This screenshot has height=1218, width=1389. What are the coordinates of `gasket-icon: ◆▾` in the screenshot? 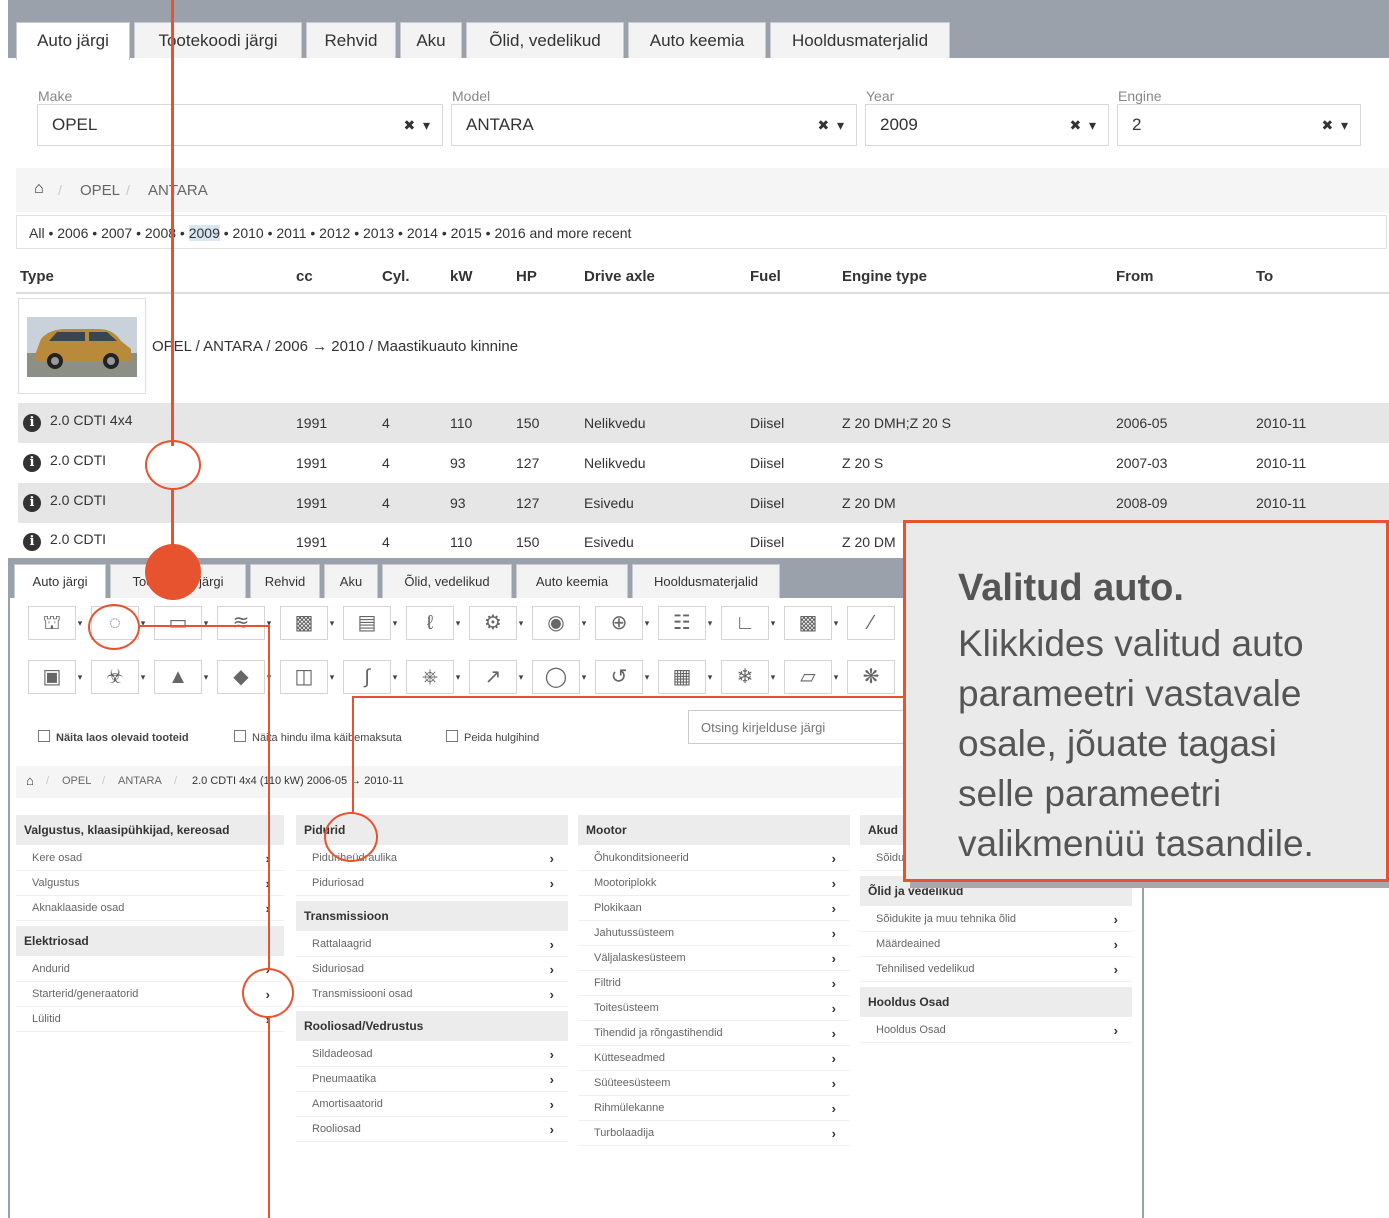 It's located at (244, 677).